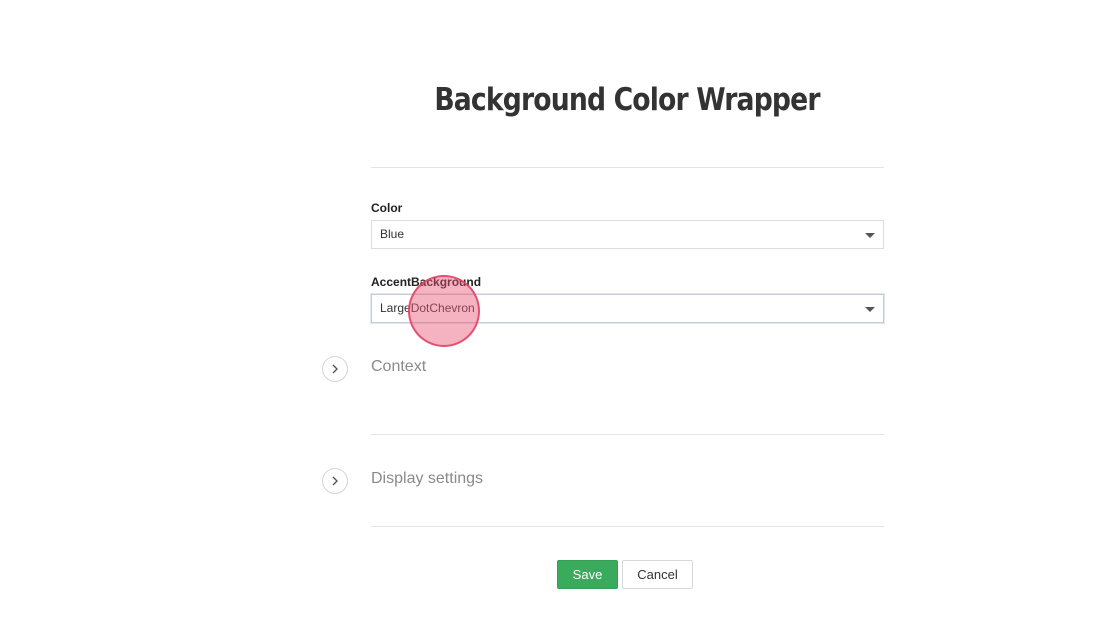 Image resolution: width=1120 pixels, height=626 pixels. I want to click on display-settings-section-title: Display settings, so click(427, 479).